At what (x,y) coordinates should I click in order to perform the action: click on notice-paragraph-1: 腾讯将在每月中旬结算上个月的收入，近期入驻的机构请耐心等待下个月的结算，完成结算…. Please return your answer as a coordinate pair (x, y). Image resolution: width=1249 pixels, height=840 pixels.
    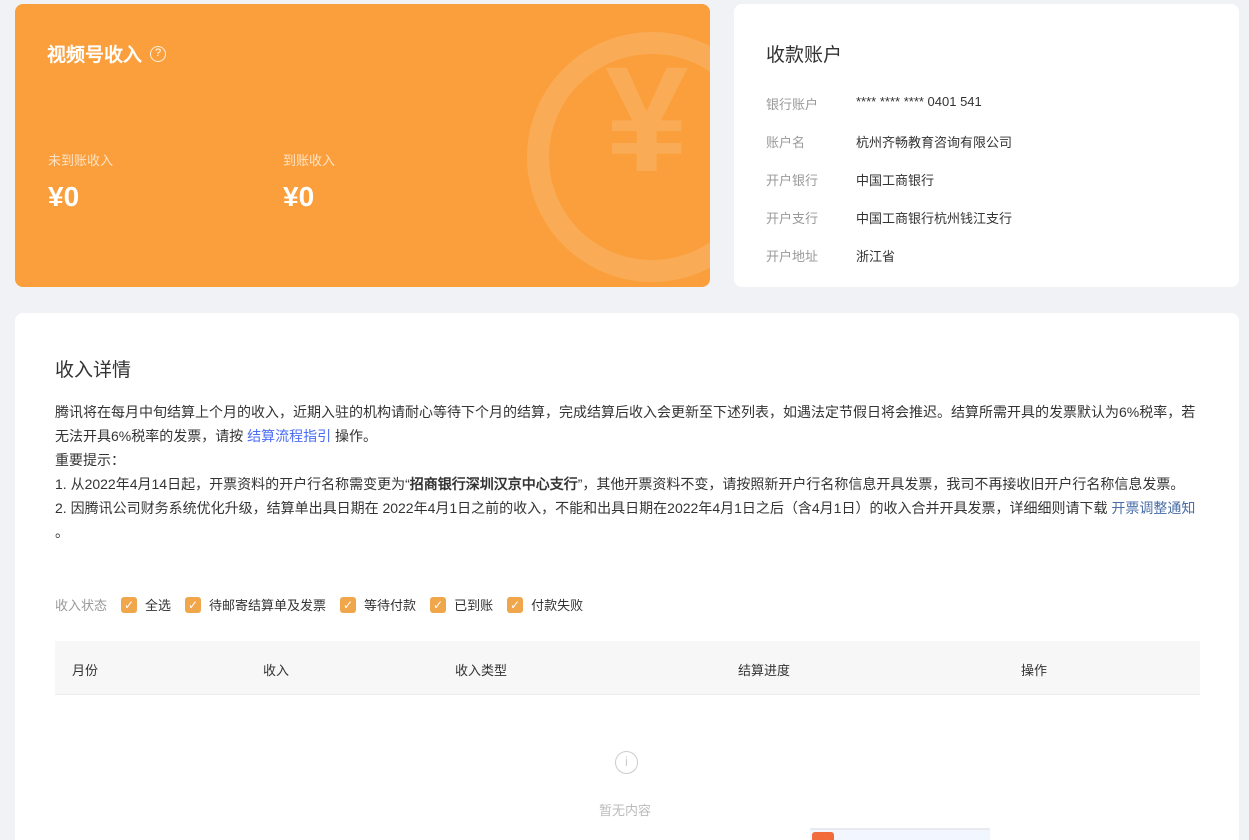
    Looking at the image, I should click on (627, 424).